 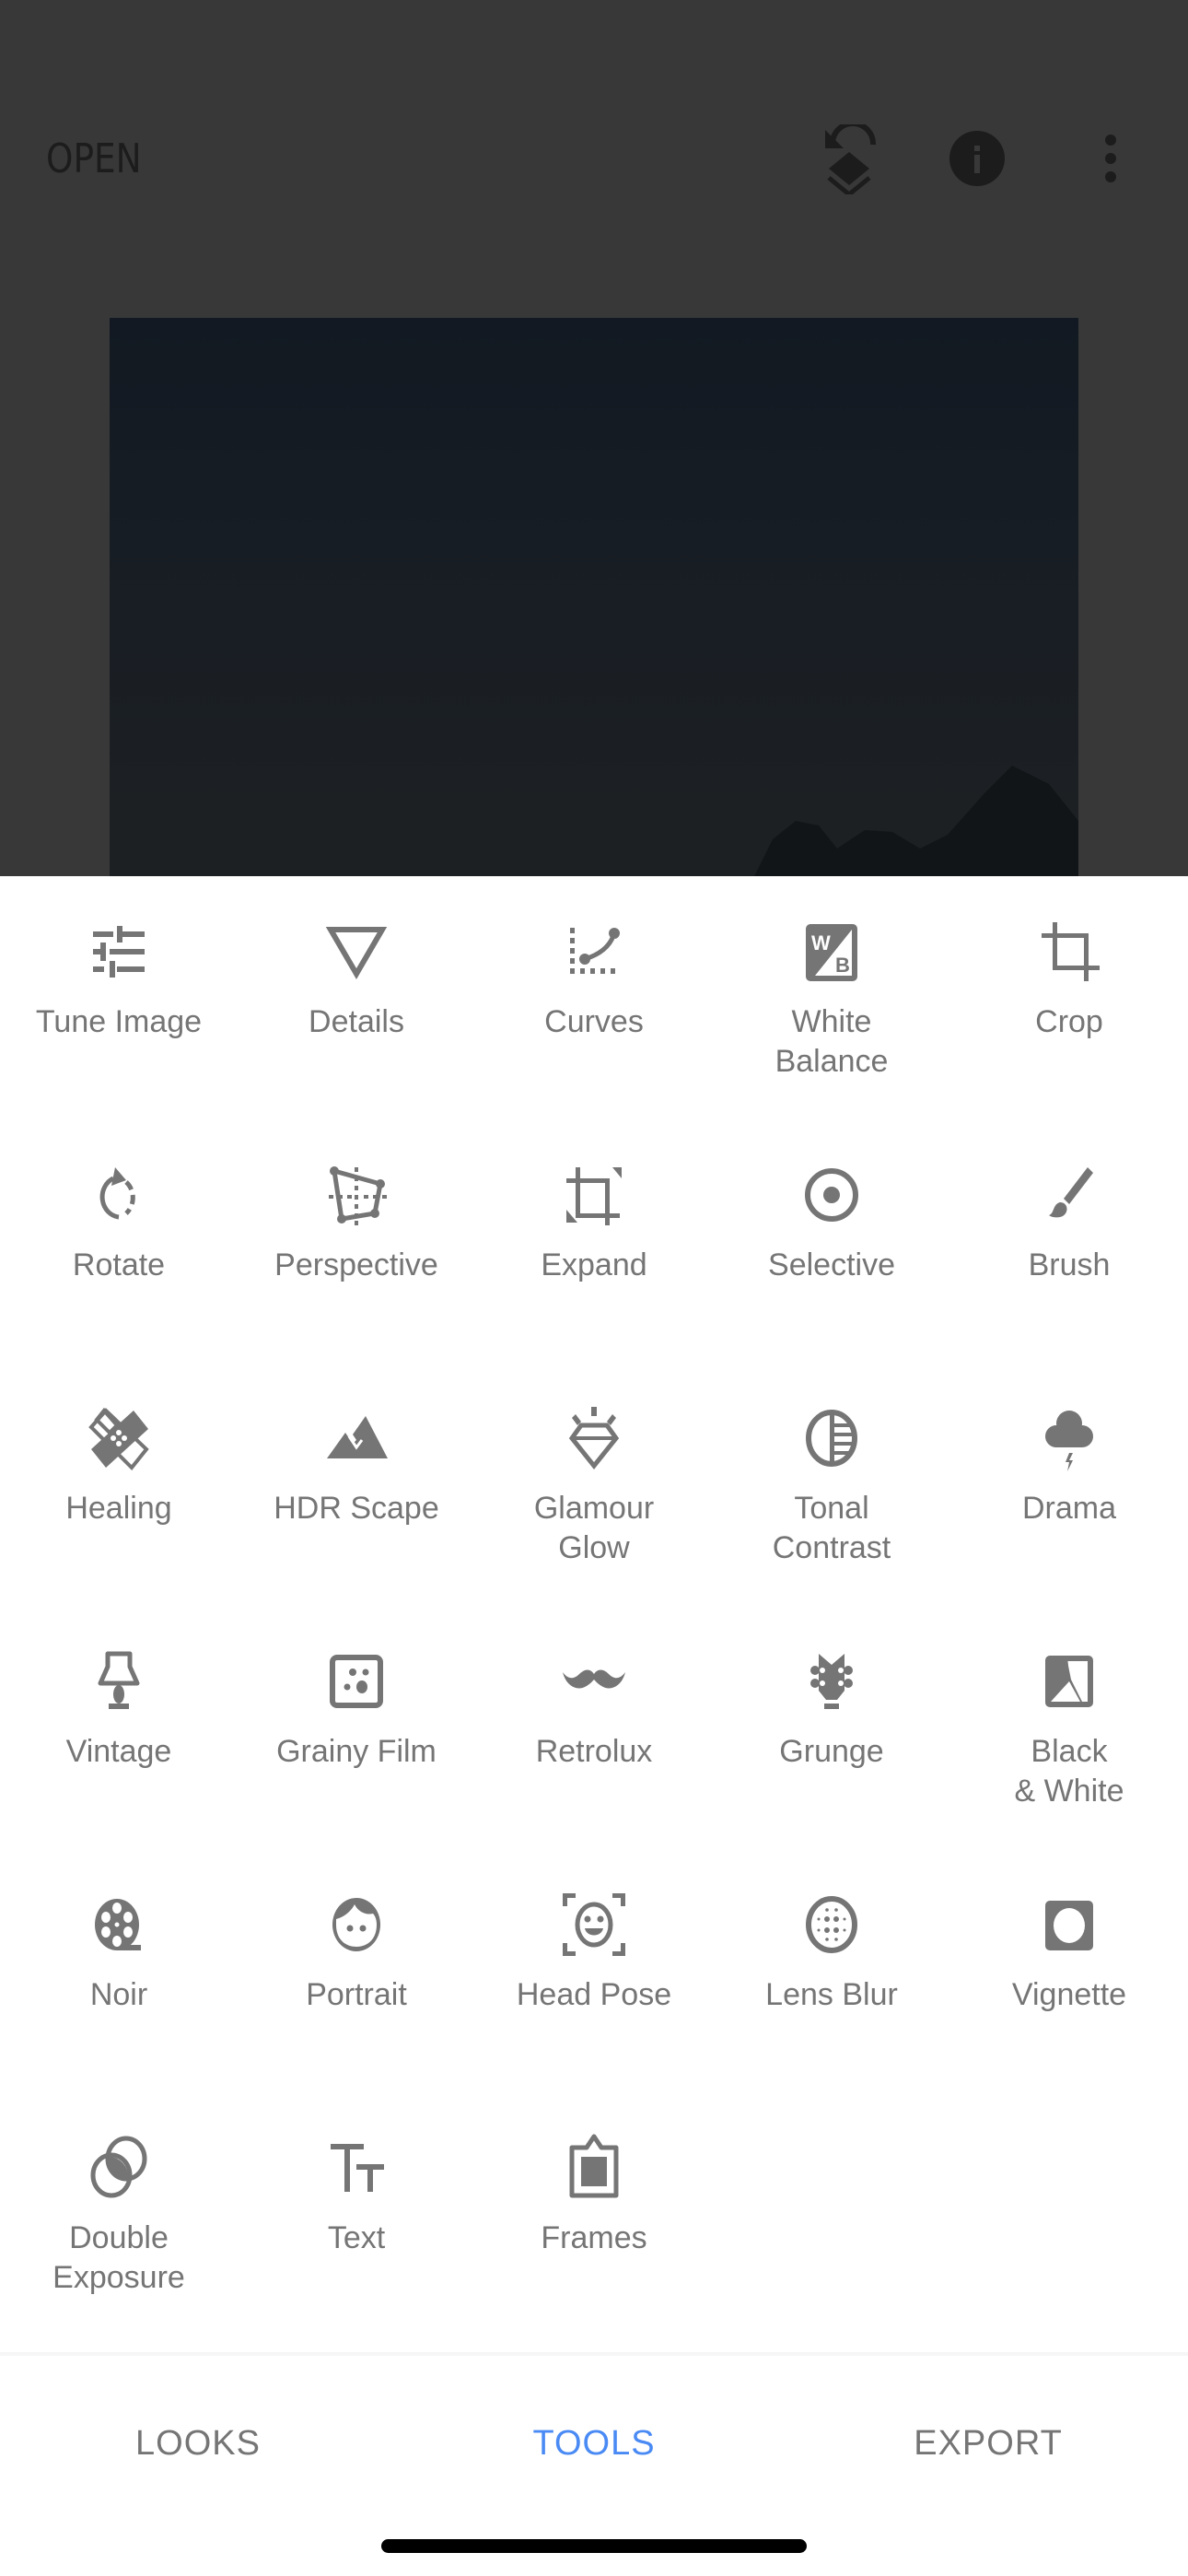 What do you see at coordinates (849, 159) in the screenshot?
I see `undo-layers-icon` at bounding box center [849, 159].